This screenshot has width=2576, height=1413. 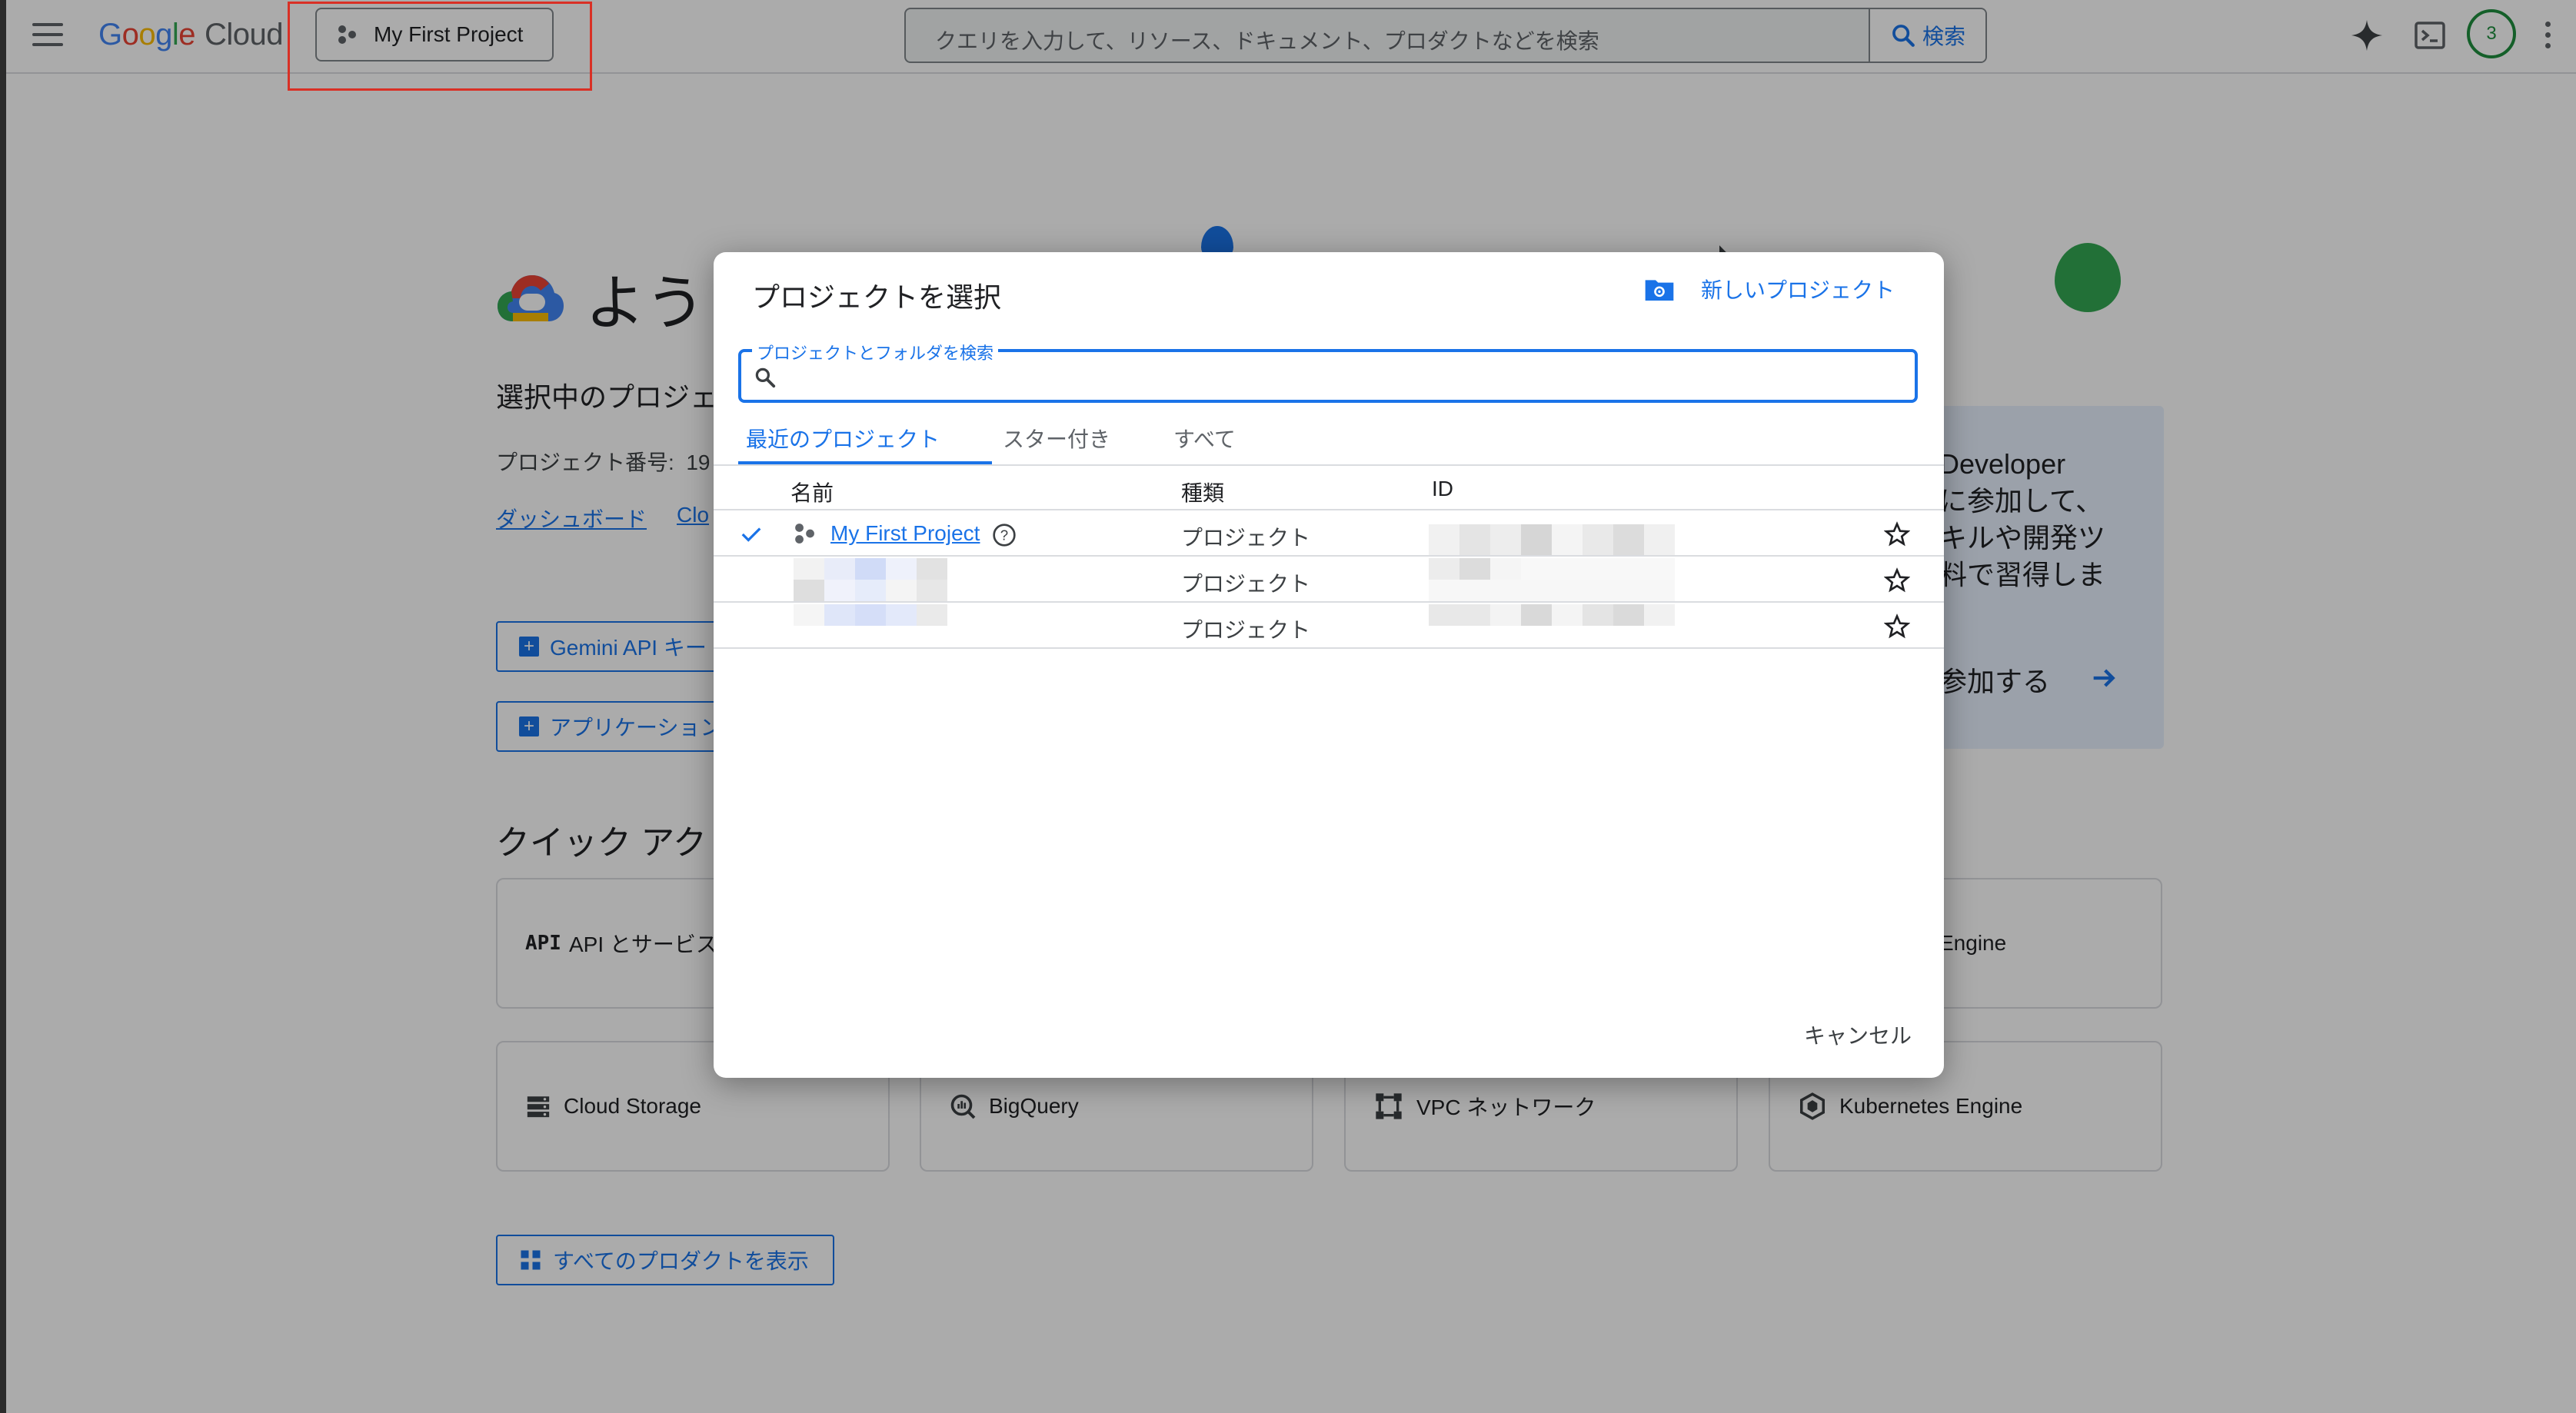 I want to click on new-project-button: 新しいプロジェクト, so click(x=1769, y=289).